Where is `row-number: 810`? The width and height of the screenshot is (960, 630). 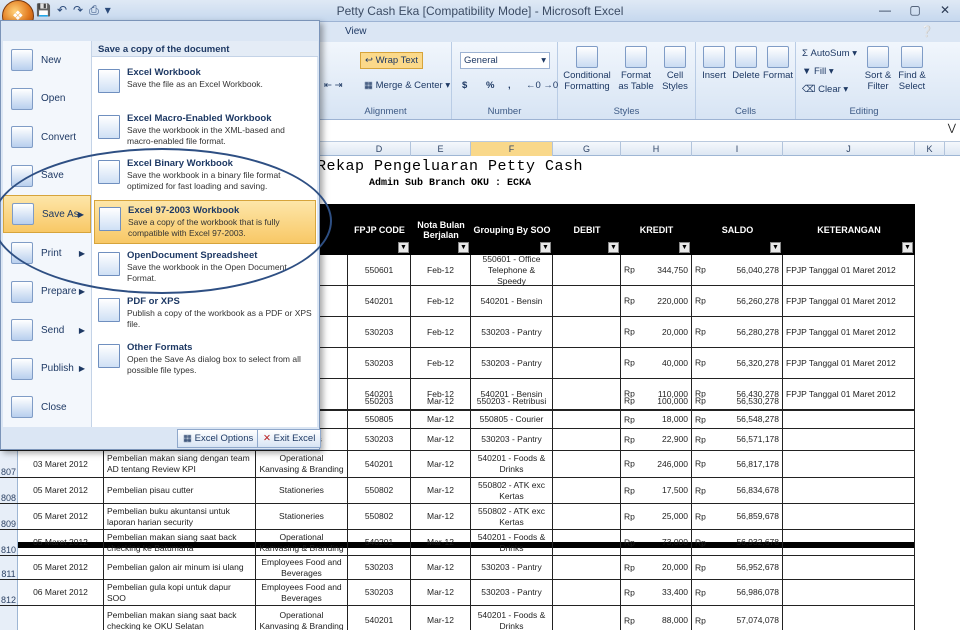 row-number: 810 is located at coordinates (9, 542).